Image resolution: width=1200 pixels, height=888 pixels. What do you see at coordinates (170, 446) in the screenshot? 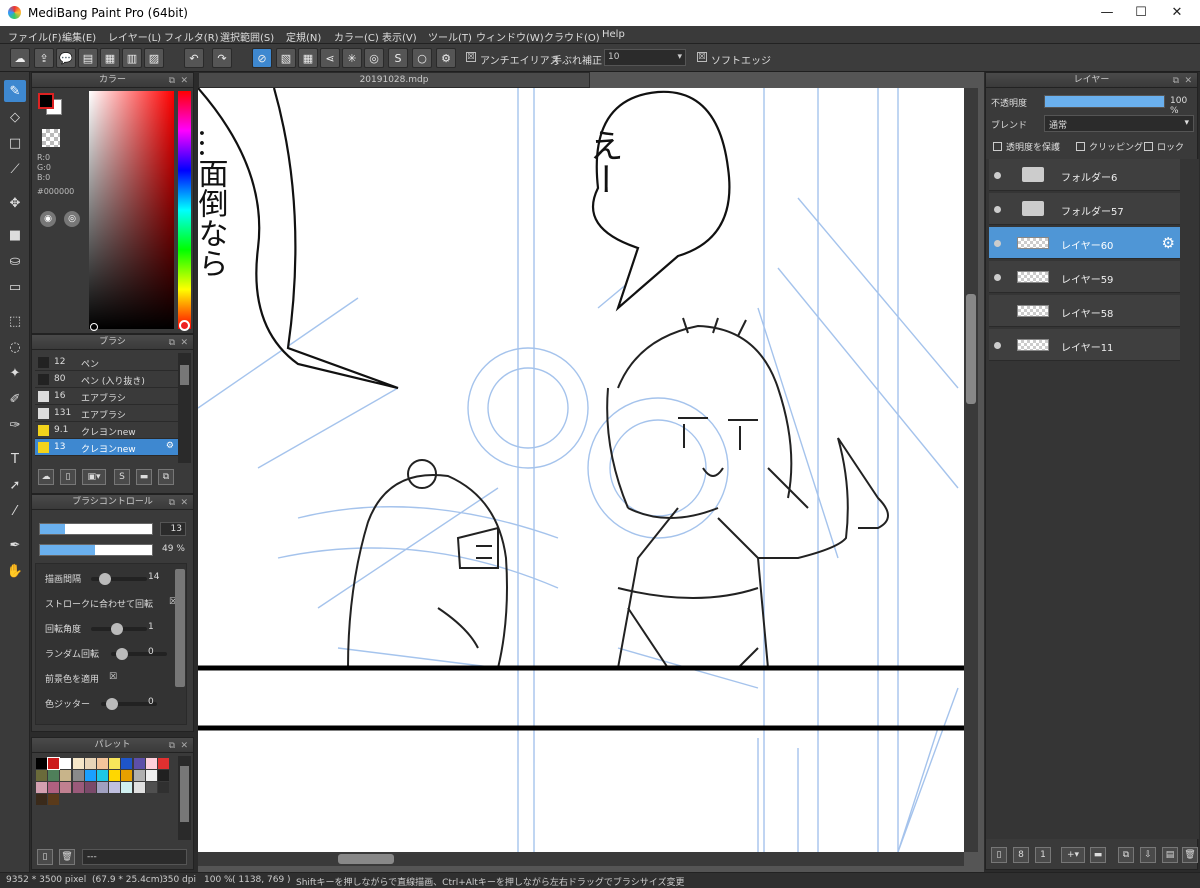
I see `gear-icon: ⚙` at bounding box center [170, 446].